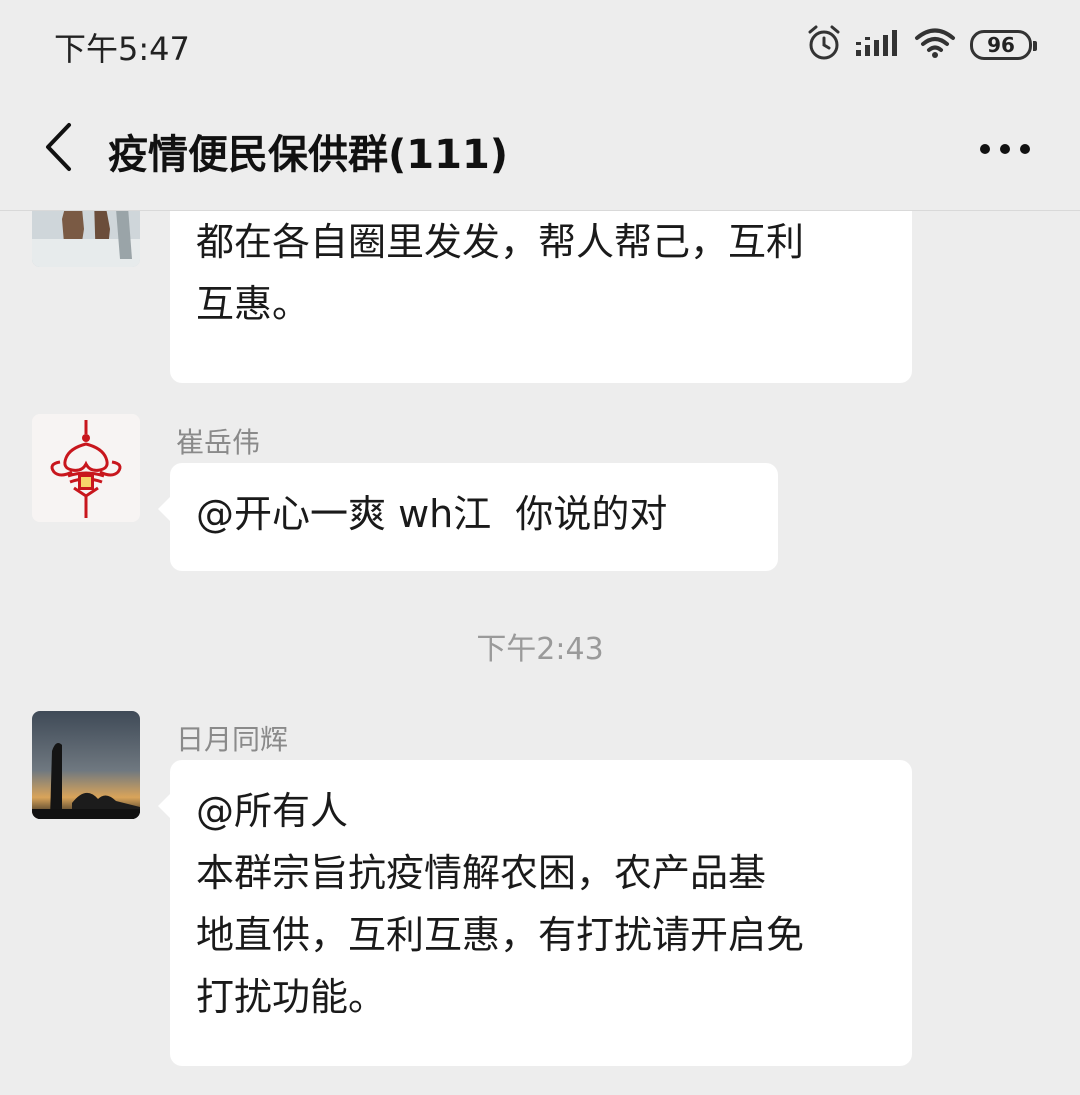  I want to click on chat-title: 疫情便民保供群(111), so click(308, 155).